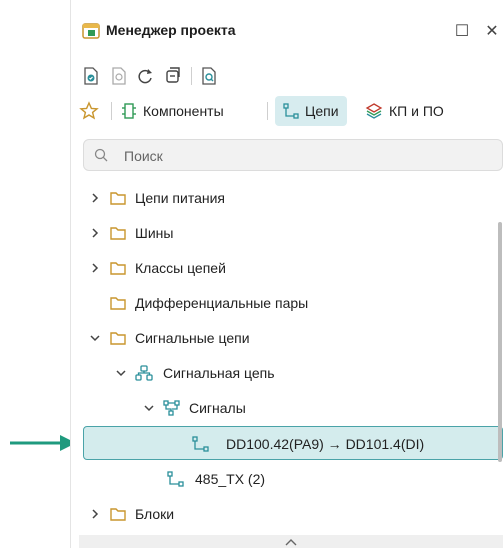 This screenshot has width=504, height=548. What do you see at coordinates (173, 76) in the screenshot?
I see `copy-window-icon` at bounding box center [173, 76].